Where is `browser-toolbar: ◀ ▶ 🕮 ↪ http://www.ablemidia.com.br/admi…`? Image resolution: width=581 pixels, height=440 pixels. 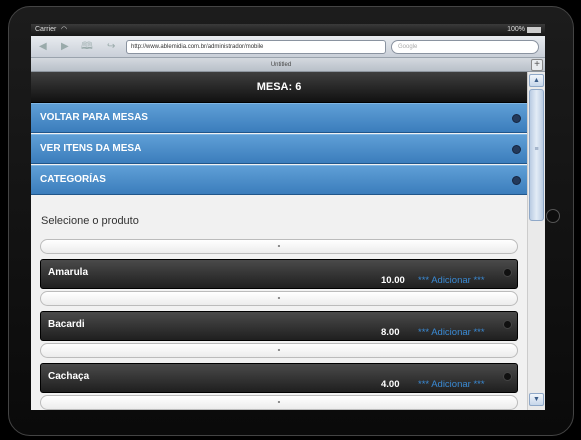 browser-toolbar: ◀ ▶ 🕮 ↪ http://www.ablemidia.com.br/admi… is located at coordinates (288, 47).